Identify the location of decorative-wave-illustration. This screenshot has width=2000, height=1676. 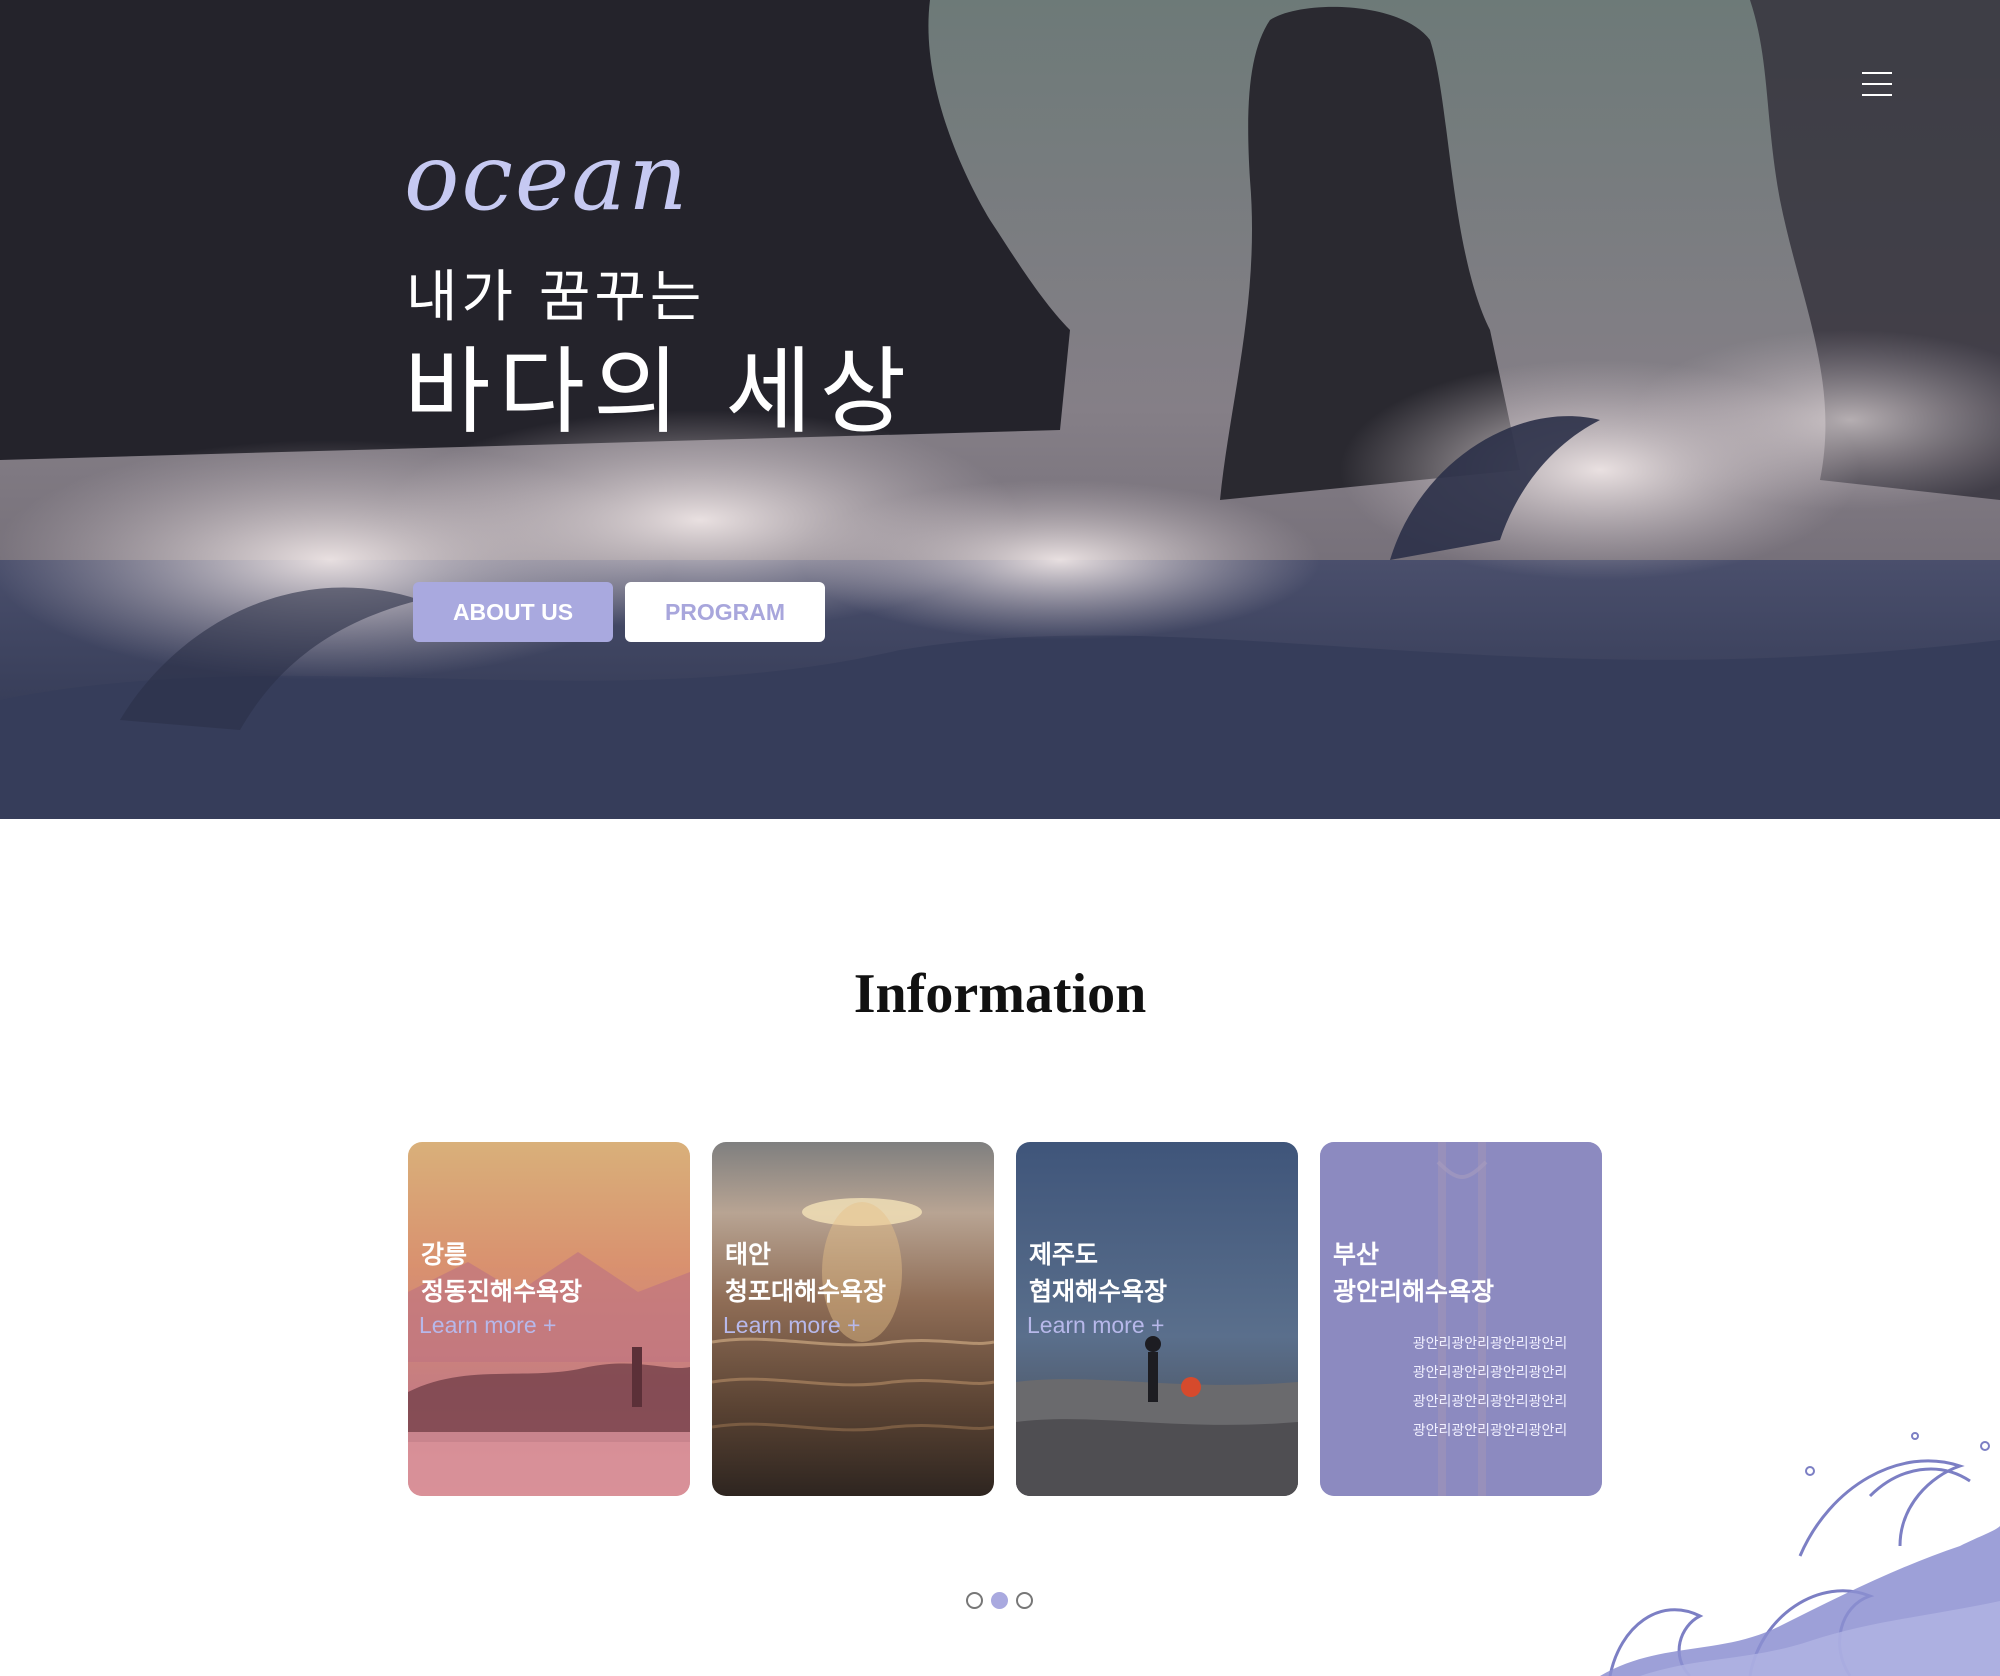
(1800, 1554).